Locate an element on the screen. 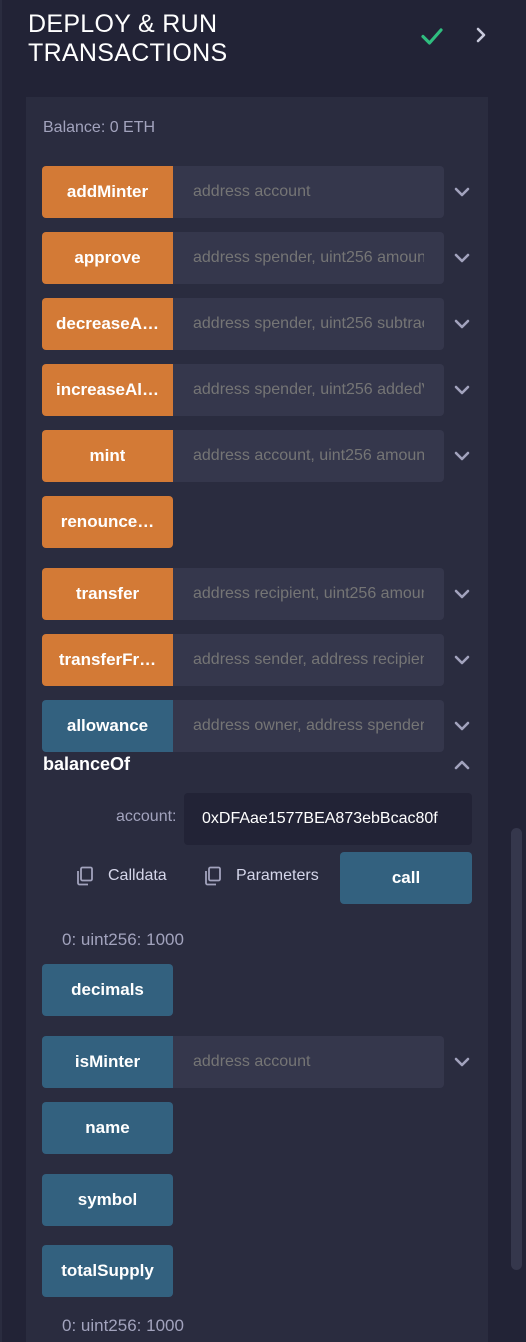 This screenshot has width=526, height=1342. chevron-right-icon is located at coordinates (481, 35).